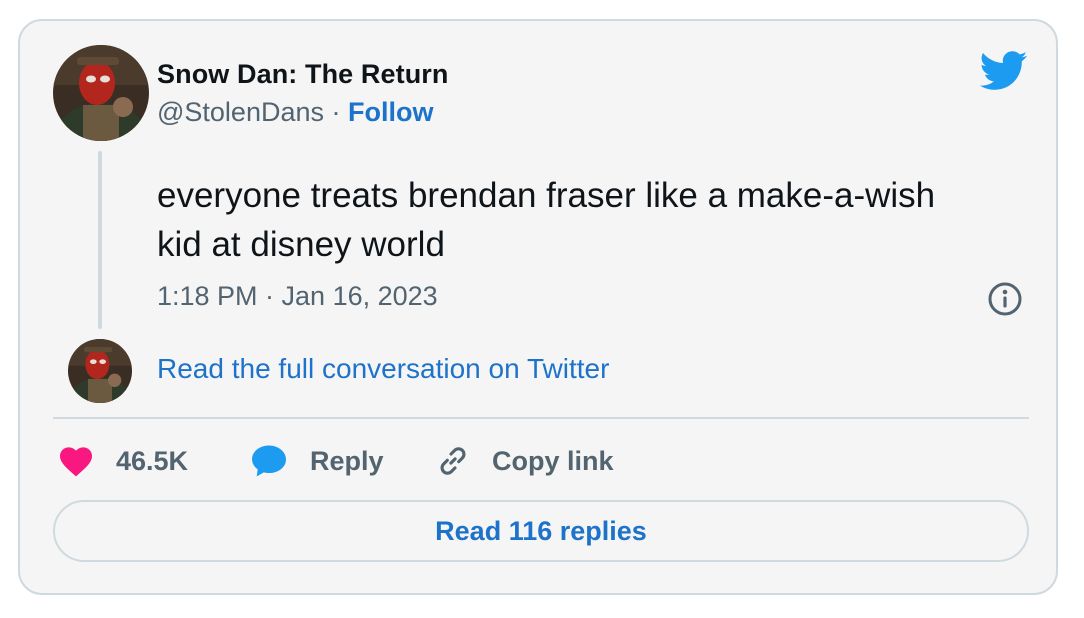 This screenshot has width=1084, height=618. I want to click on reply-label: Reply, so click(347, 460).